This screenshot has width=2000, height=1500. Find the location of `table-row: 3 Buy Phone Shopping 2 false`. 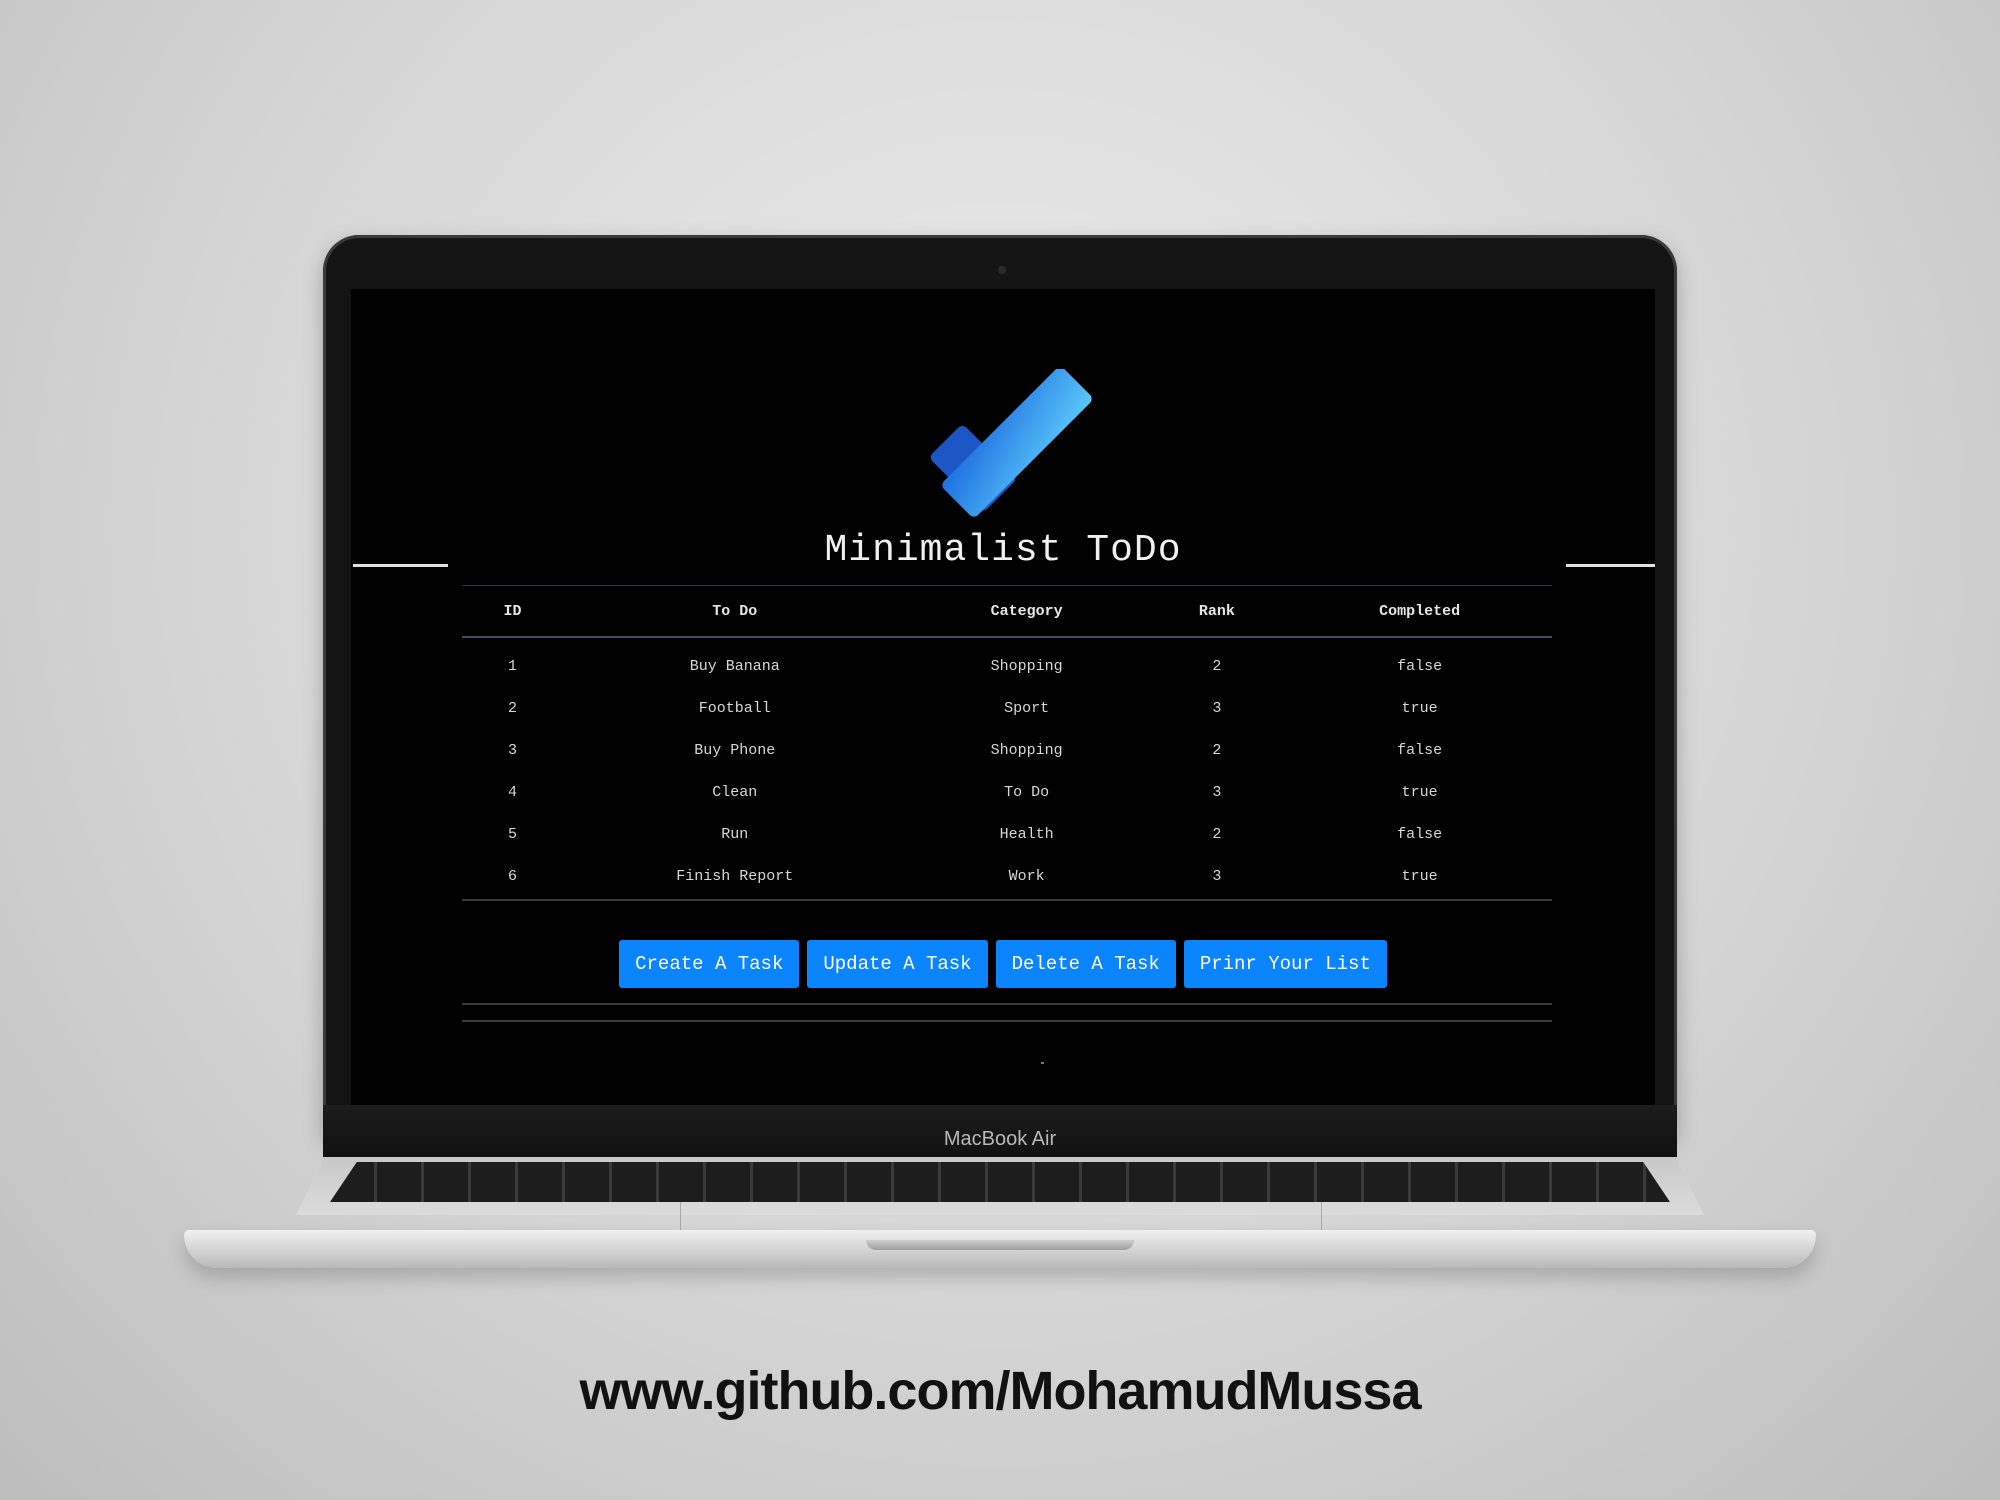

table-row: 3 Buy Phone Shopping 2 false is located at coordinates (1007, 750).